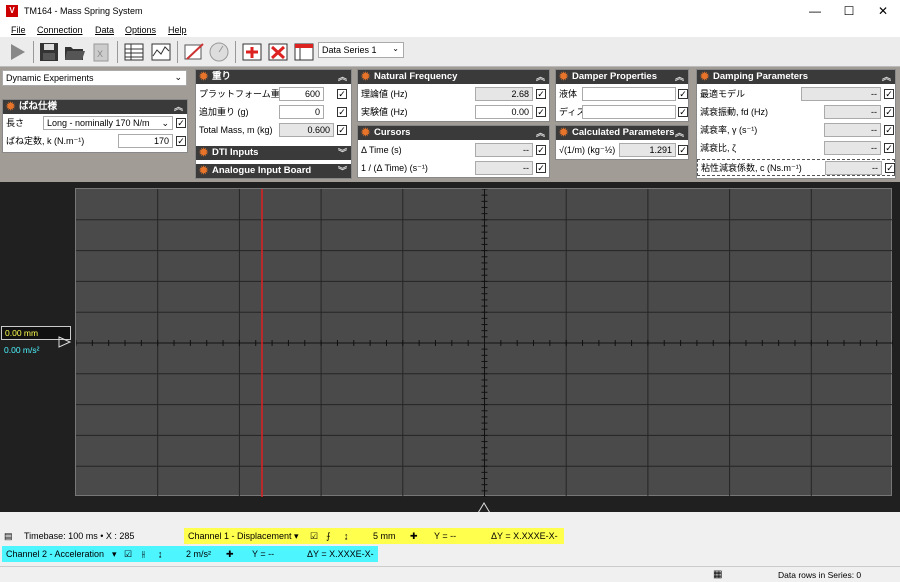  Describe the element at coordinates (541, 94) in the screenshot. I see `theory-checkbox: ✓` at that location.